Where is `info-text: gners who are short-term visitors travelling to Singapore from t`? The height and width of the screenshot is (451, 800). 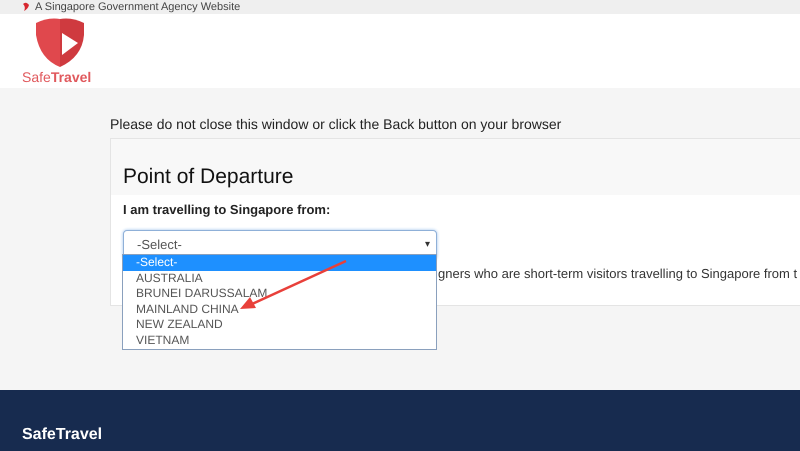 info-text: gners who are short-term visitors travelling to Singapore from t is located at coordinates (618, 274).